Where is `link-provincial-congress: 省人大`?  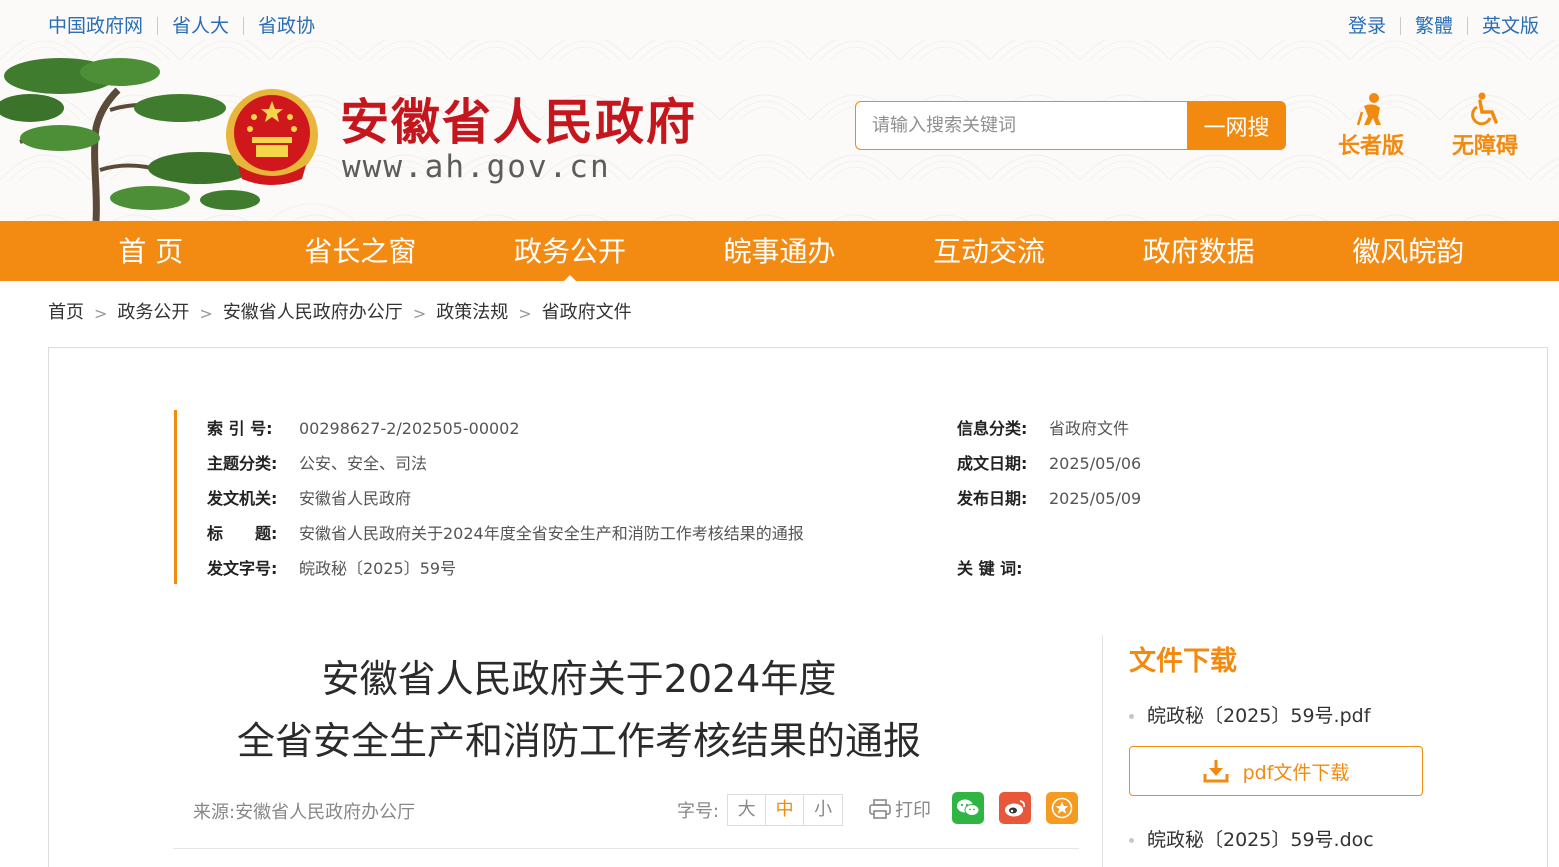
link-provincial-congress: 省人大 is located at coordinates (200, 26).